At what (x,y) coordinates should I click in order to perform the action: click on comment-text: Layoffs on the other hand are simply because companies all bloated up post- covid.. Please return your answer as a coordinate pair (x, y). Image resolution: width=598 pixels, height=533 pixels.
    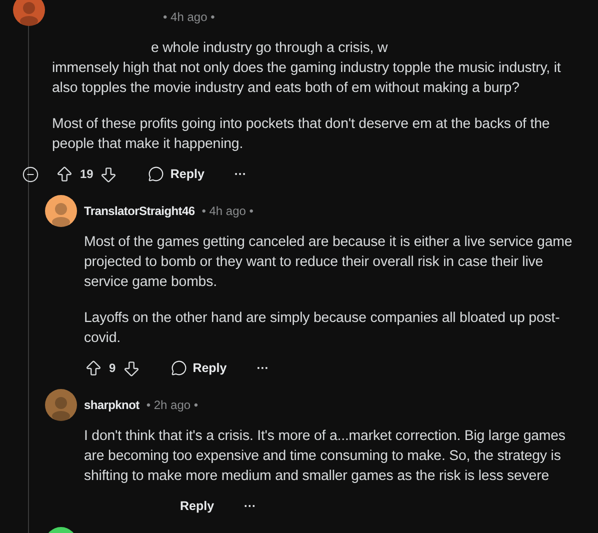
    Looking at the image, I should click on (322, 328).